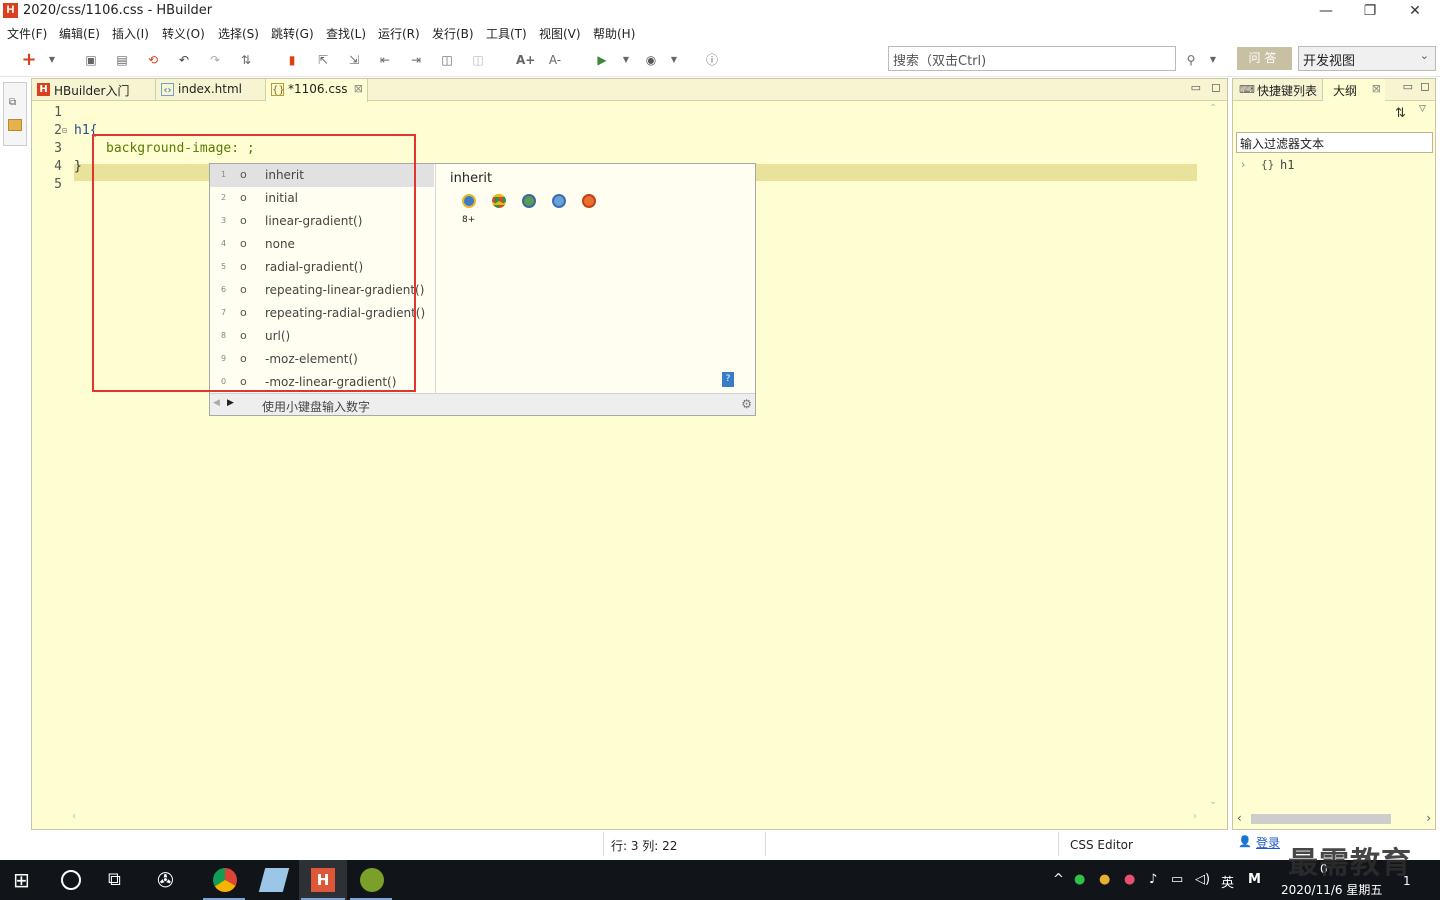  What do you see at coordinates (225, 880) in the screenshot?
I see `chrome-taskbar-icon` at bounding box center [225, 880].